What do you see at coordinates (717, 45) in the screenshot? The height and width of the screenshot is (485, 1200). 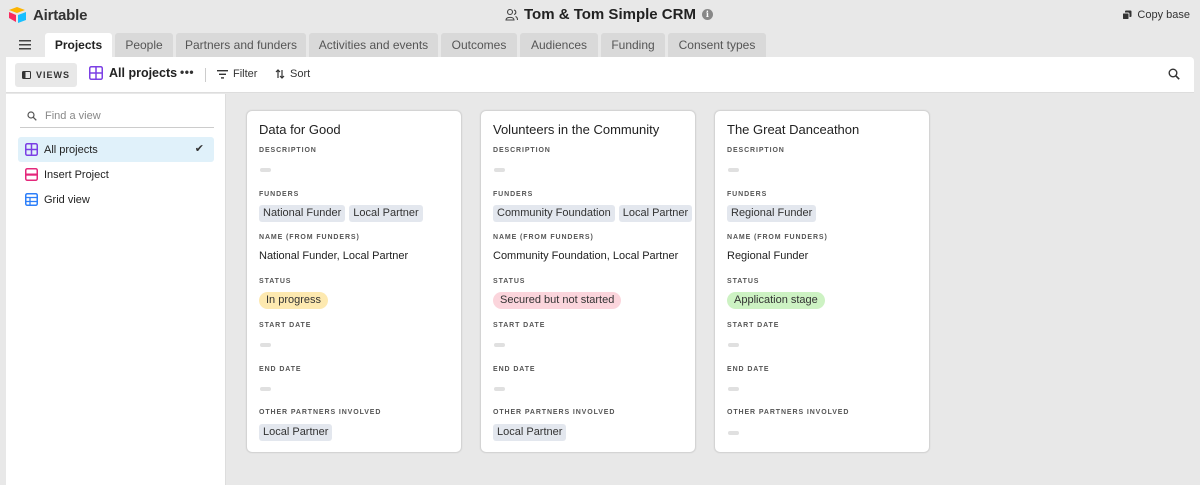 I see `tab-consent-types: Consent types` at bounding box center [717, 45].